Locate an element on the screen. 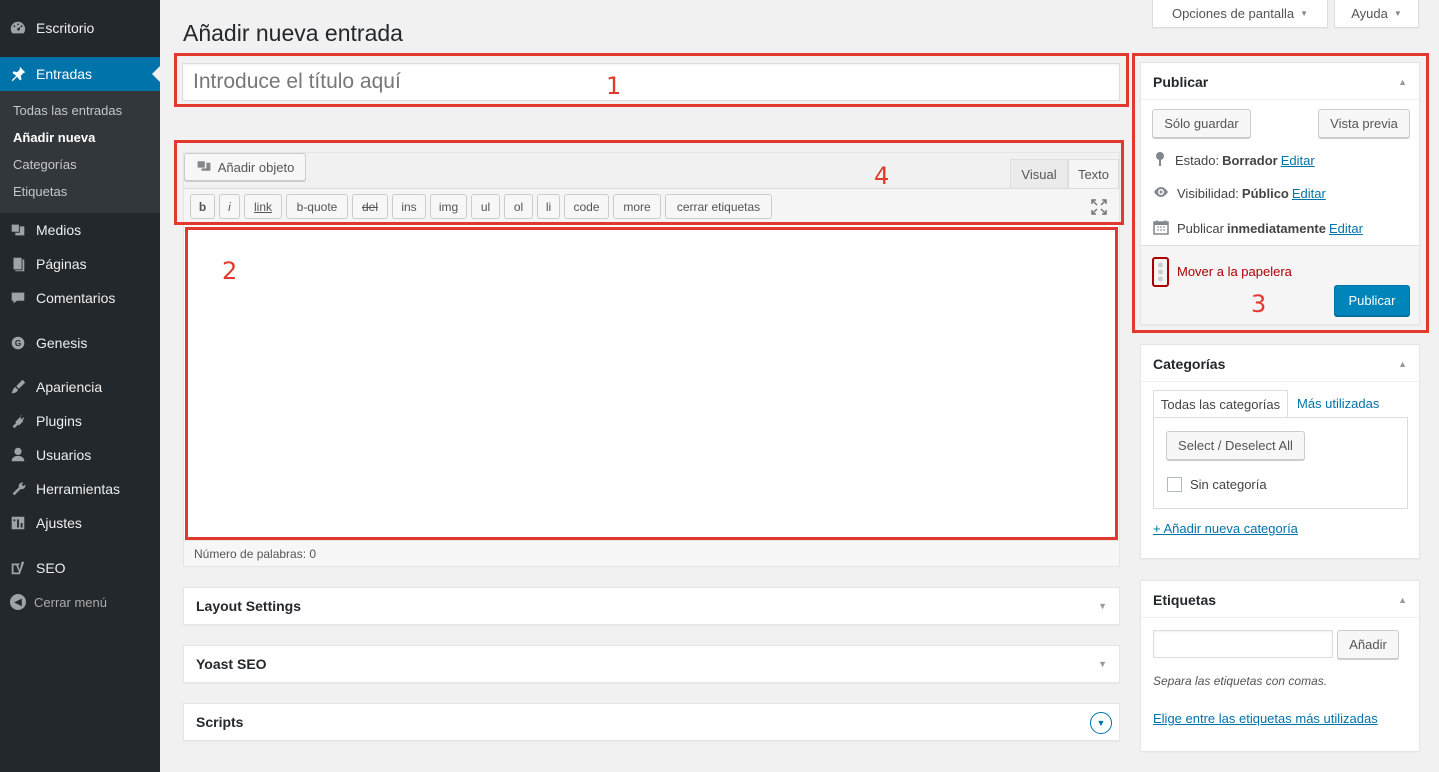  new-tag-input is located at coordinates (1243, 644).